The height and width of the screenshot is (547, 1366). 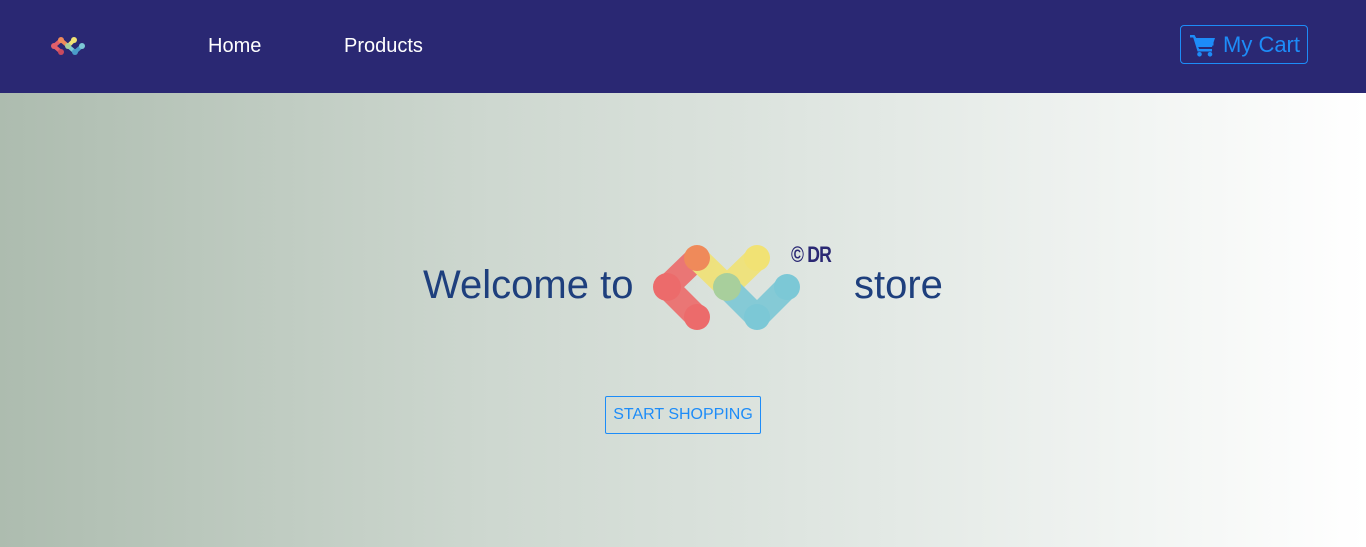 I want to click on nav-link-products: Products, so click(x=383, y=46).